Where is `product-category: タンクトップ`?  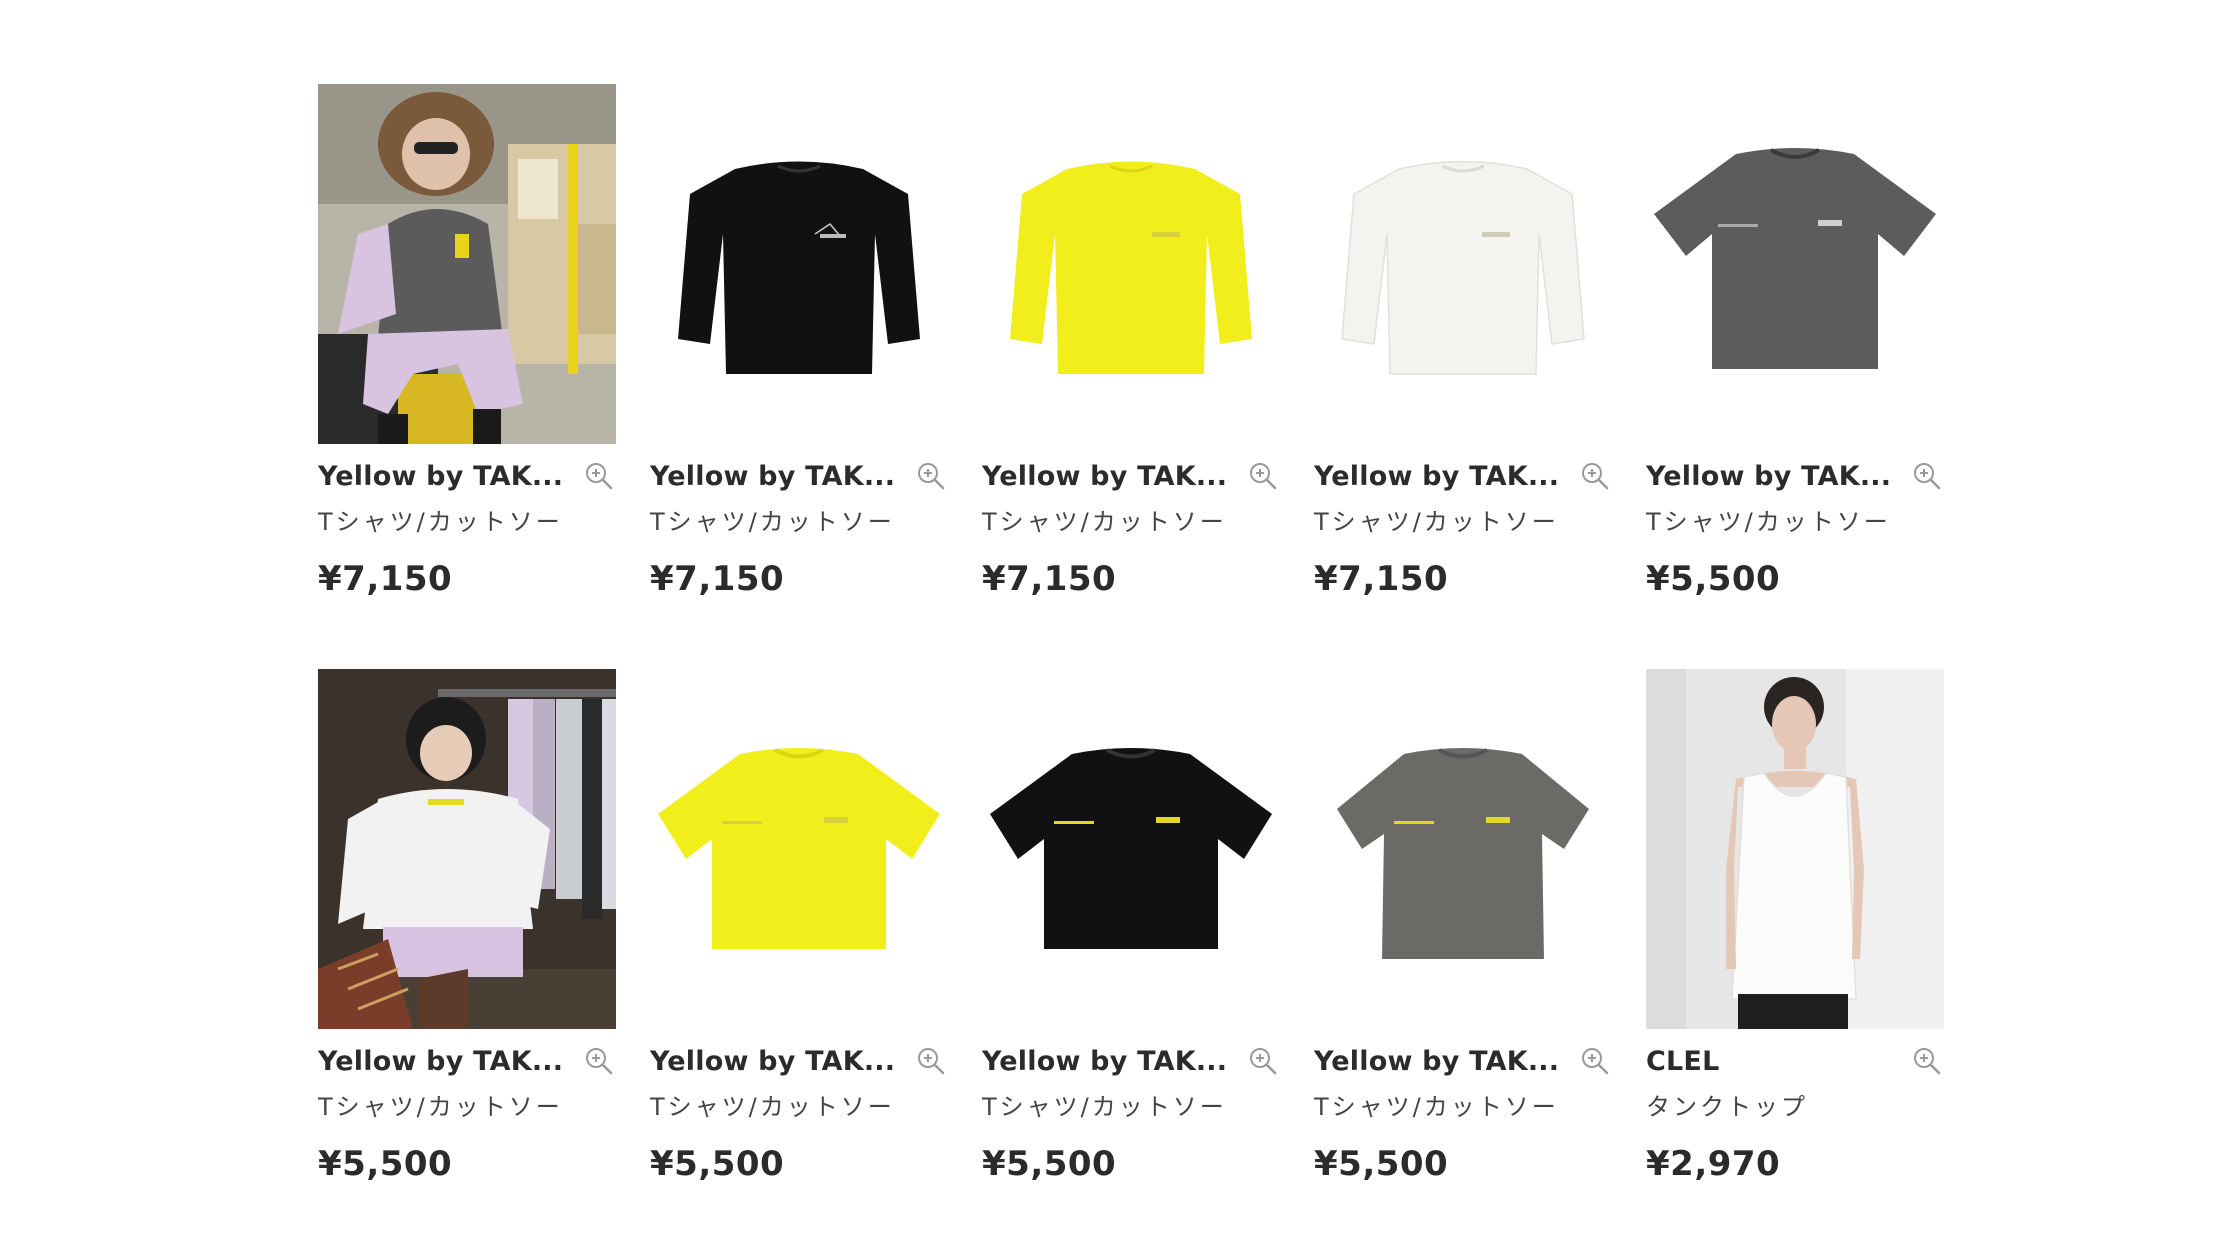 product-category: タンクトップ is located at coordinates (1727, 1107).